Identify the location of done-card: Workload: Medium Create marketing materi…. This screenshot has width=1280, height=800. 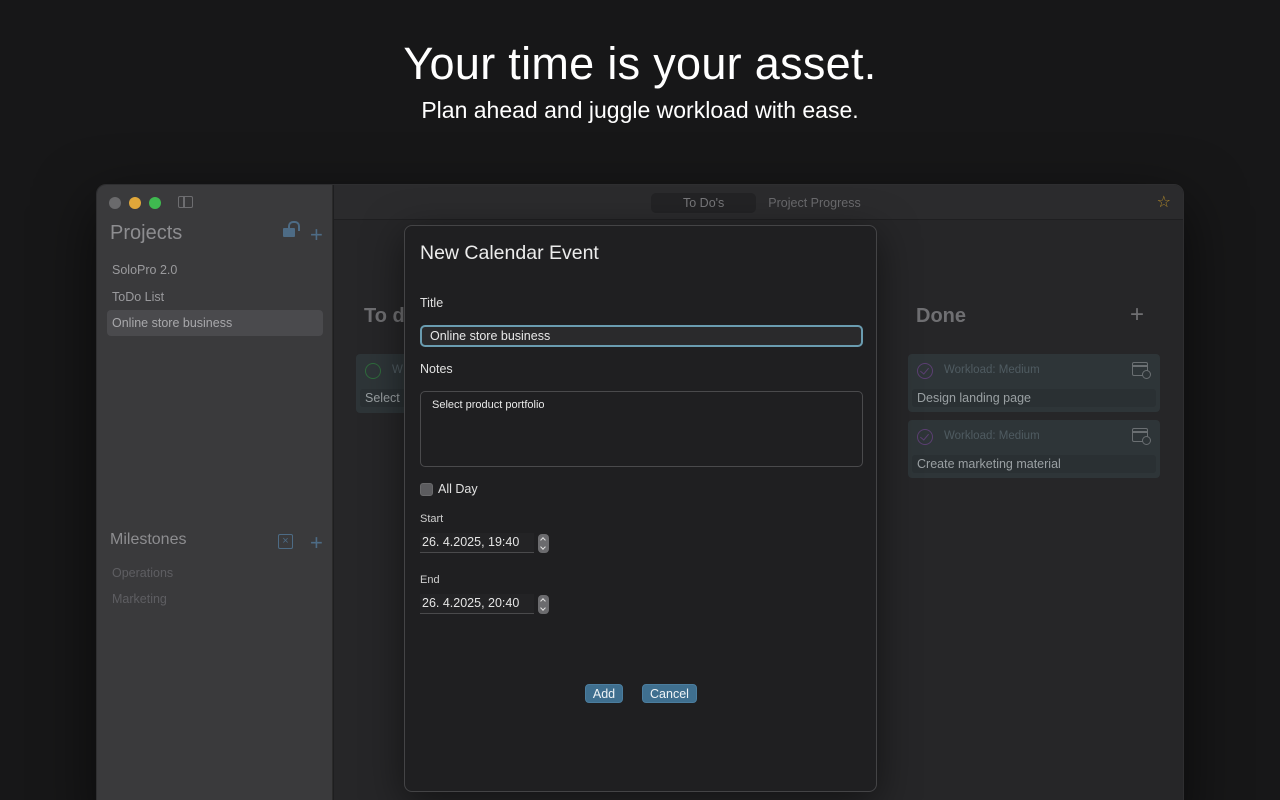
(1034, 449).